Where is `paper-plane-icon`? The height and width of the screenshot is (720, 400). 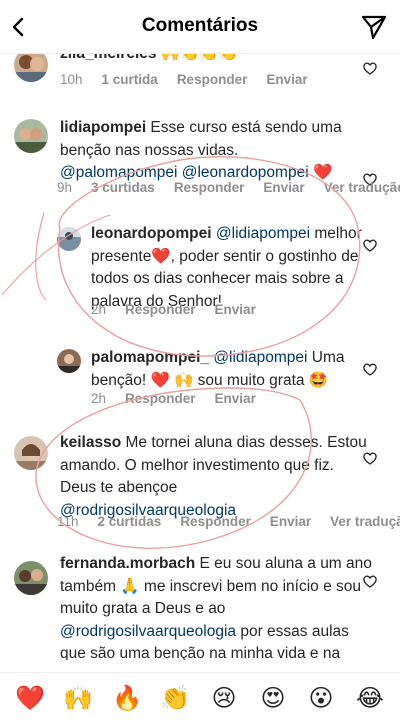
paper-plane-icon is located at coordinates (374, 27).